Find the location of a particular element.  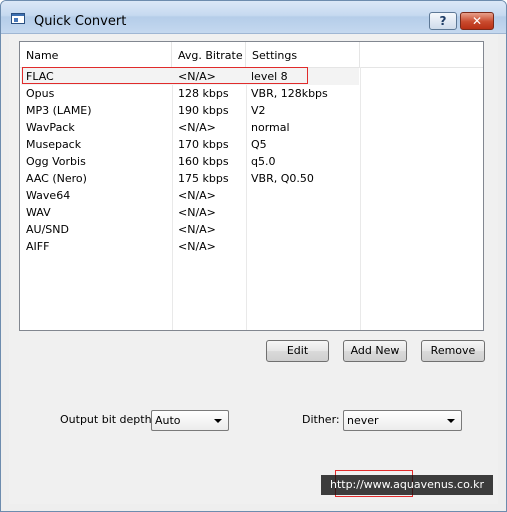

preset-name: AU/SND is located at coordinates (47, 229).